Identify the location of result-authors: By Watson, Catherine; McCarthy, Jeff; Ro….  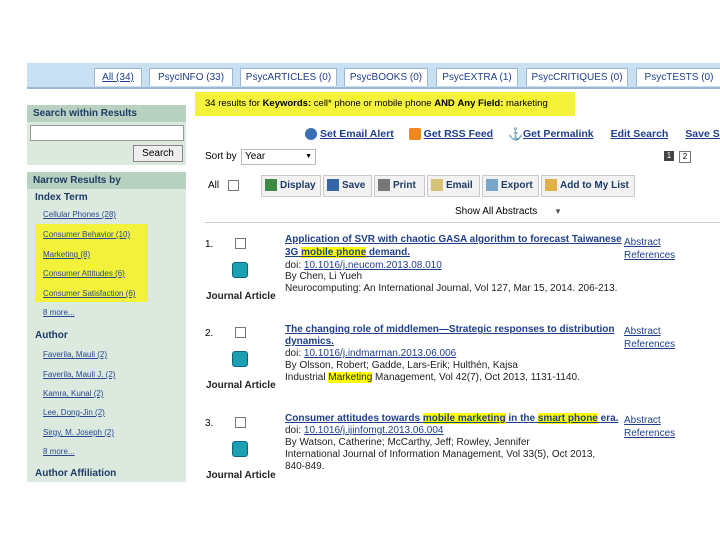
(407, 442).